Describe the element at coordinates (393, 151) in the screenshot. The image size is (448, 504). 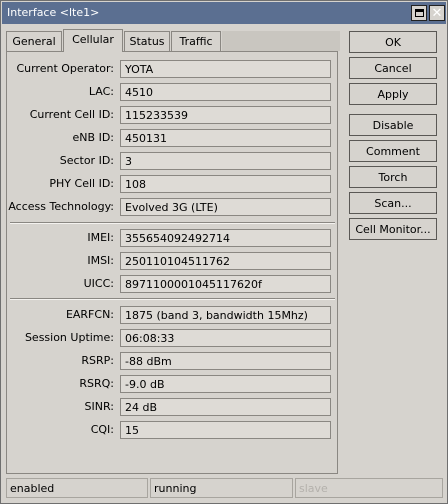
I see `comment-button: Comment` at that location.